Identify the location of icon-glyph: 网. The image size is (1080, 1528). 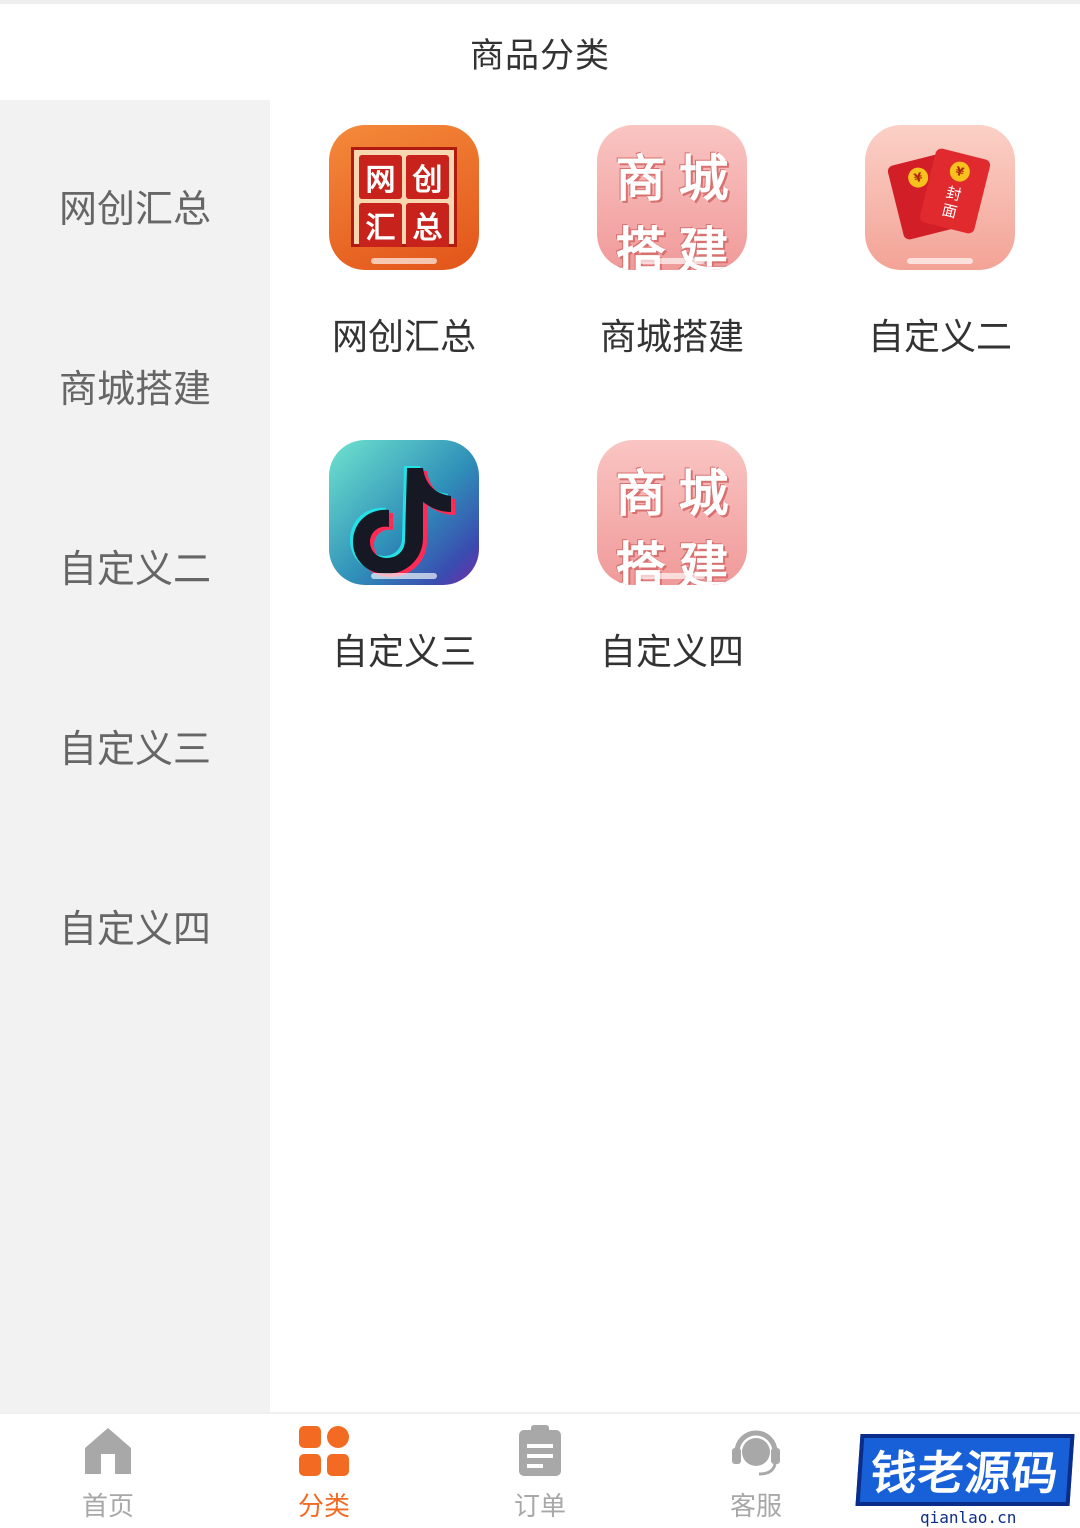
(380, 177).